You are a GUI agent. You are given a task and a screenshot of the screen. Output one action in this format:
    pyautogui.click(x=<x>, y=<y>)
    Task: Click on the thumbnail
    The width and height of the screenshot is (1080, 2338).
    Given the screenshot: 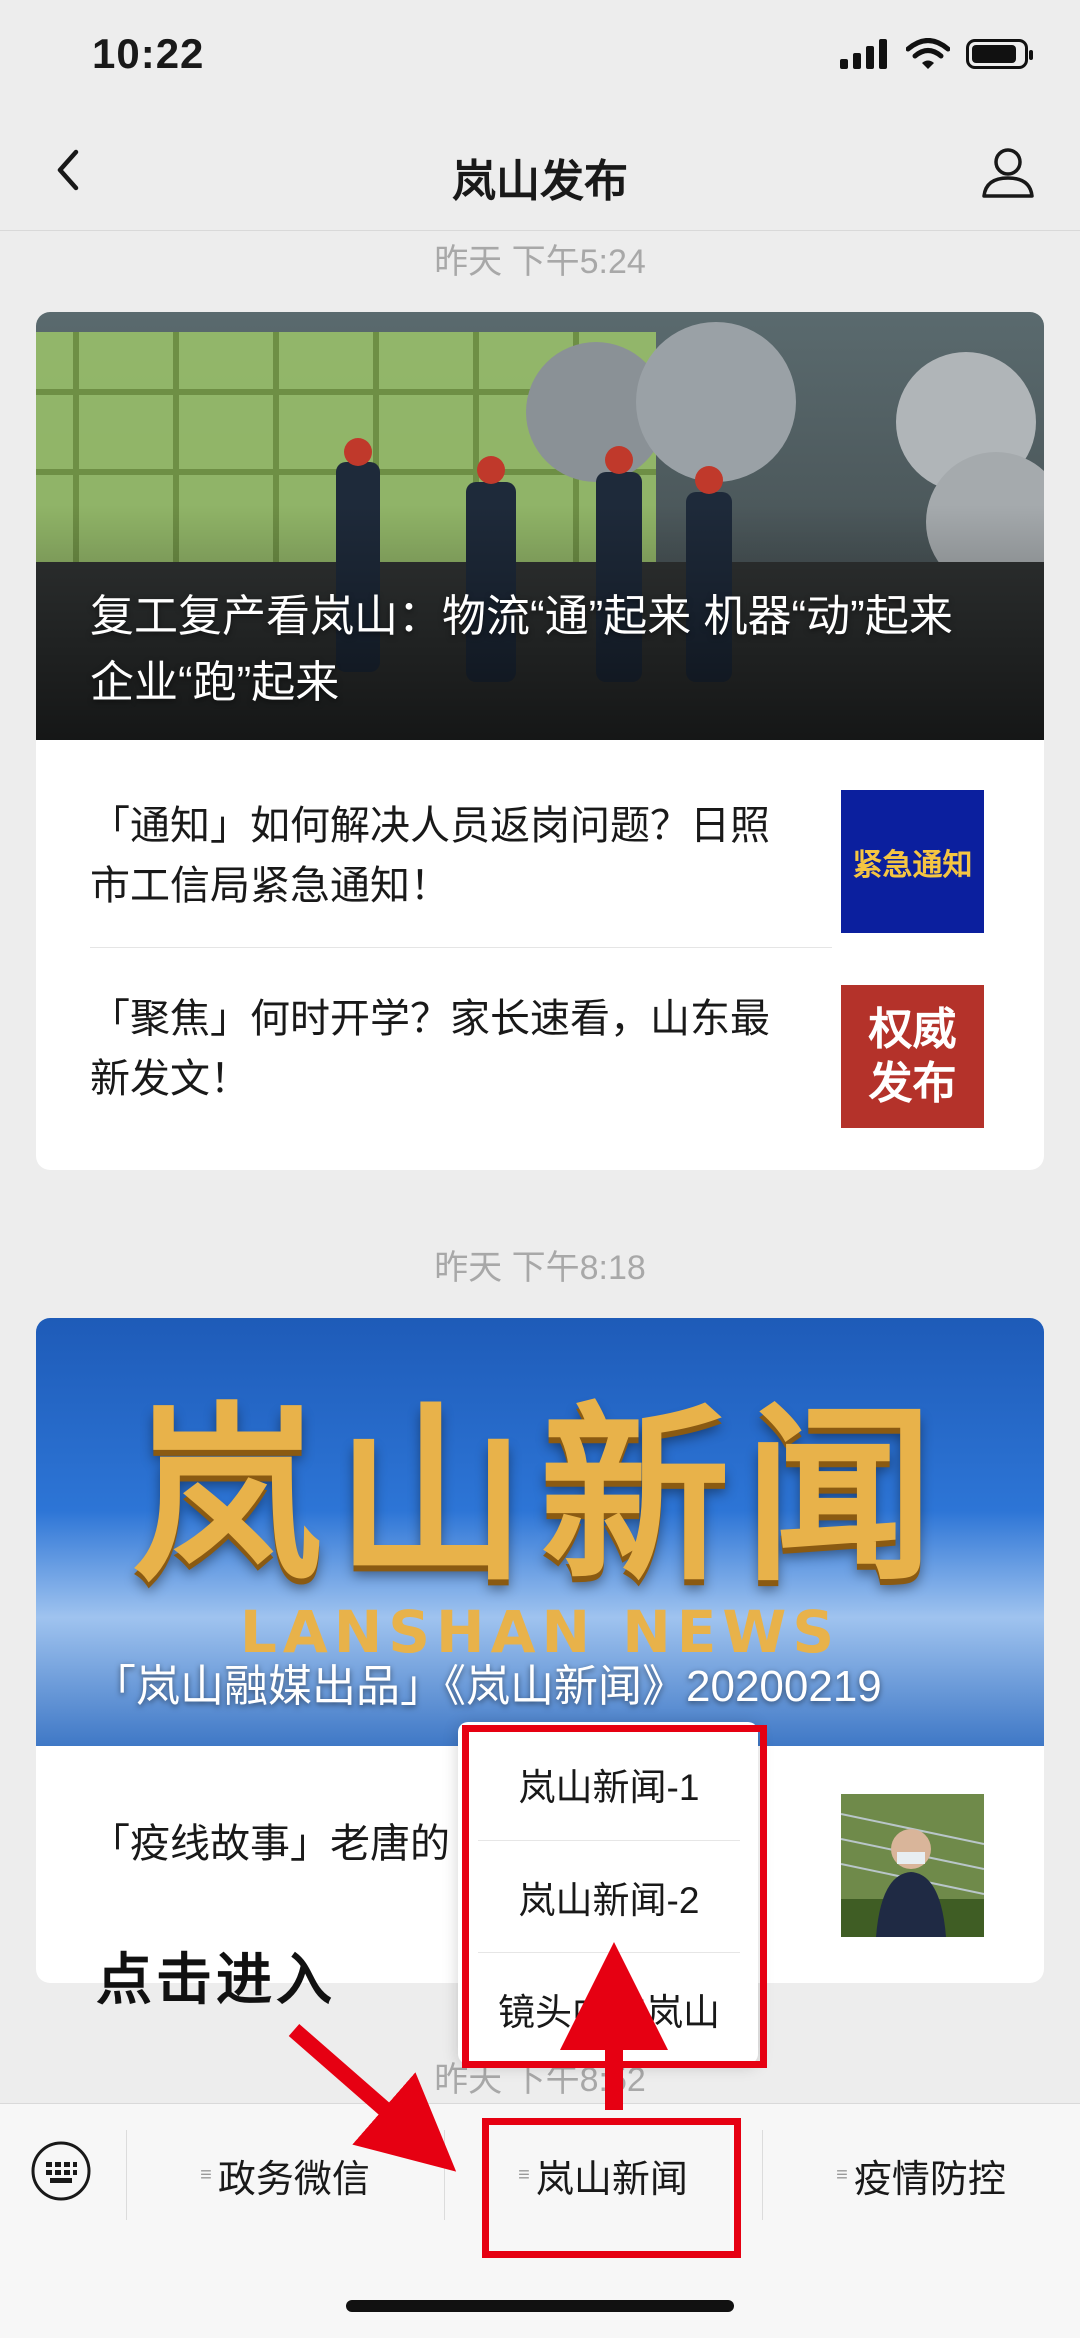 What is the action you would take?
    pyautogui.click(x=912, y=1865)
    